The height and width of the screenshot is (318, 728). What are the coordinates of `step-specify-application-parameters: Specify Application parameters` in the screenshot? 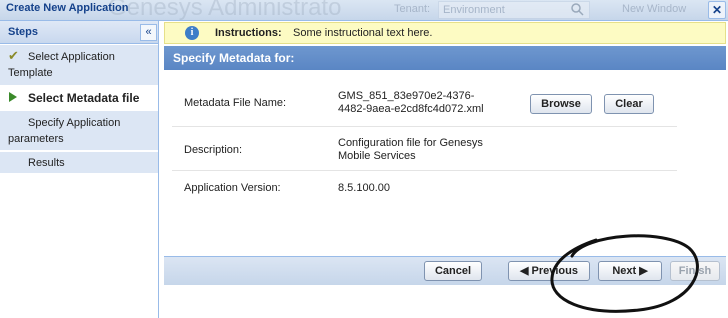 It's located at (79, 131).